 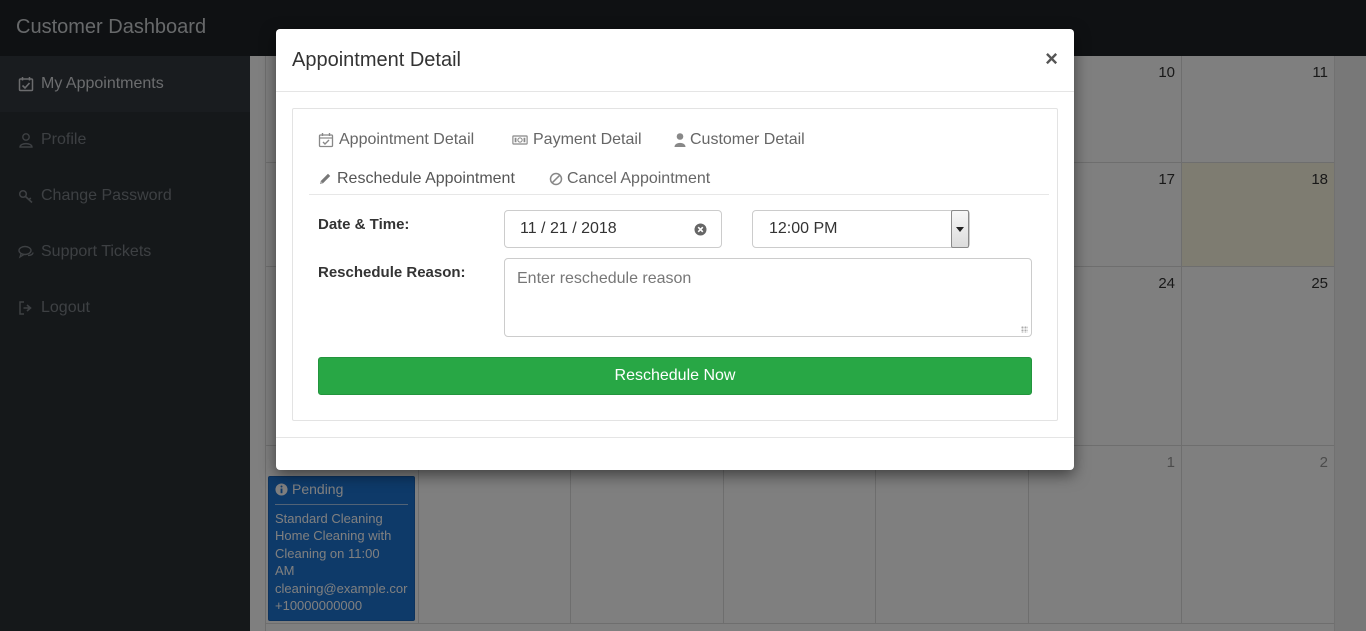 I want to click on ban-icon, so click(x=556, y=179).